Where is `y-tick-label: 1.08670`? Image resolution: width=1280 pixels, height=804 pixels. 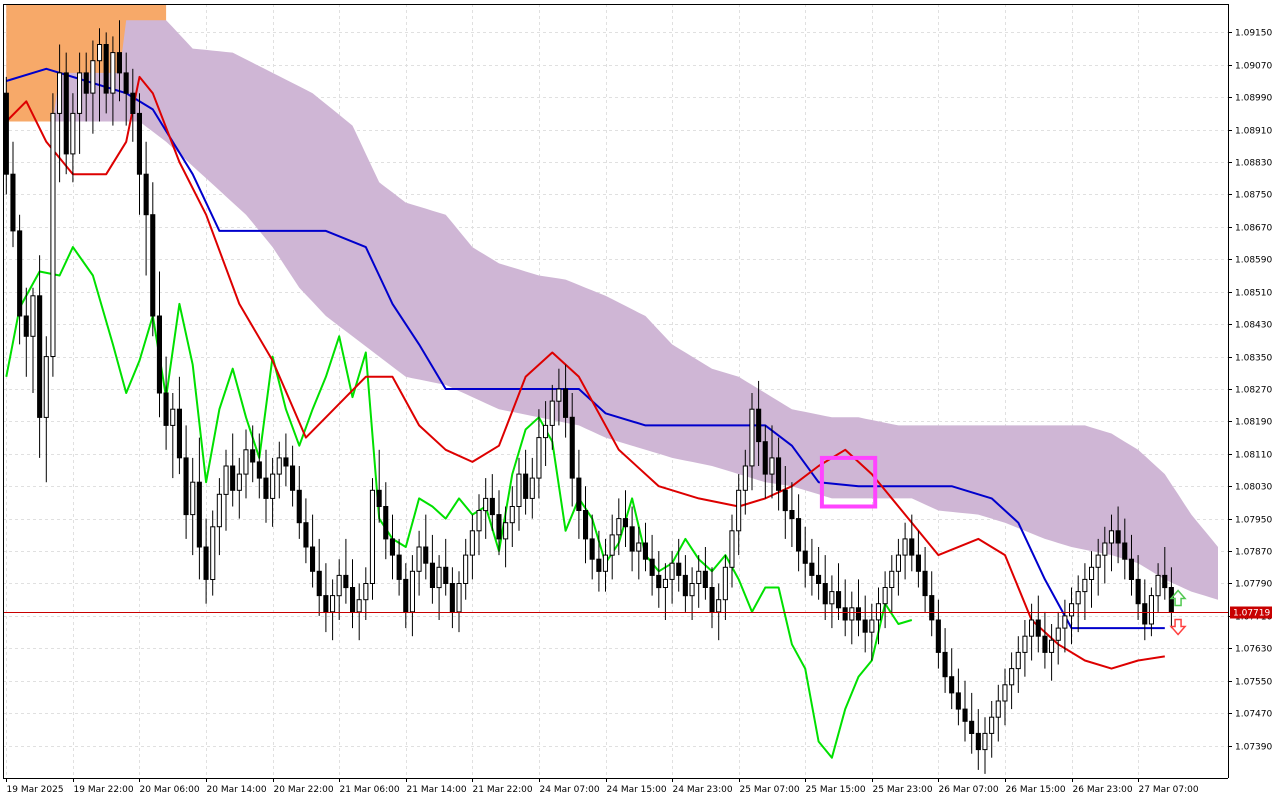 y-tick-label: 1.08670 is located at coordinates (1253, 229).